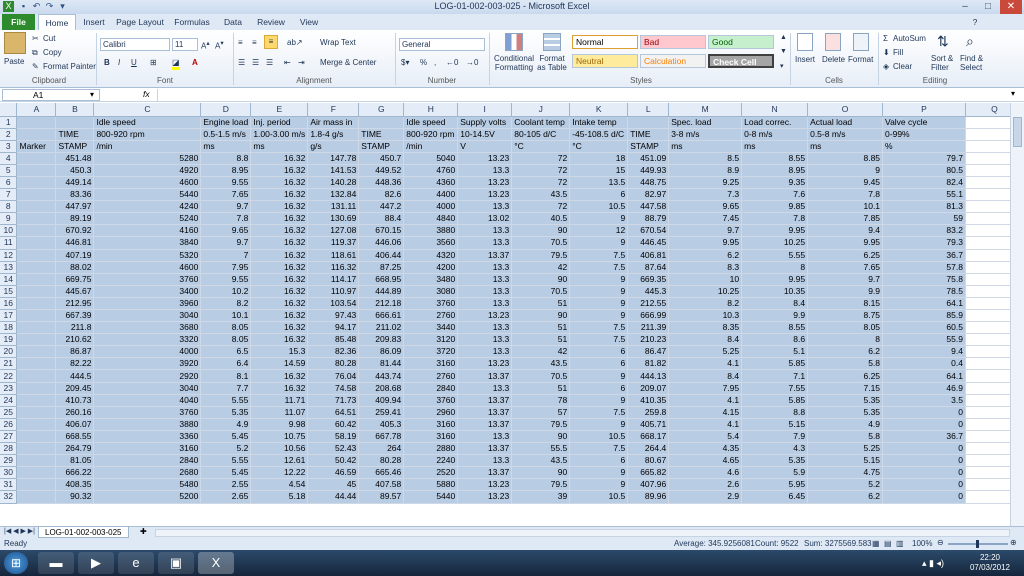  I want to click on cell: 5.55, so click(226, 400).